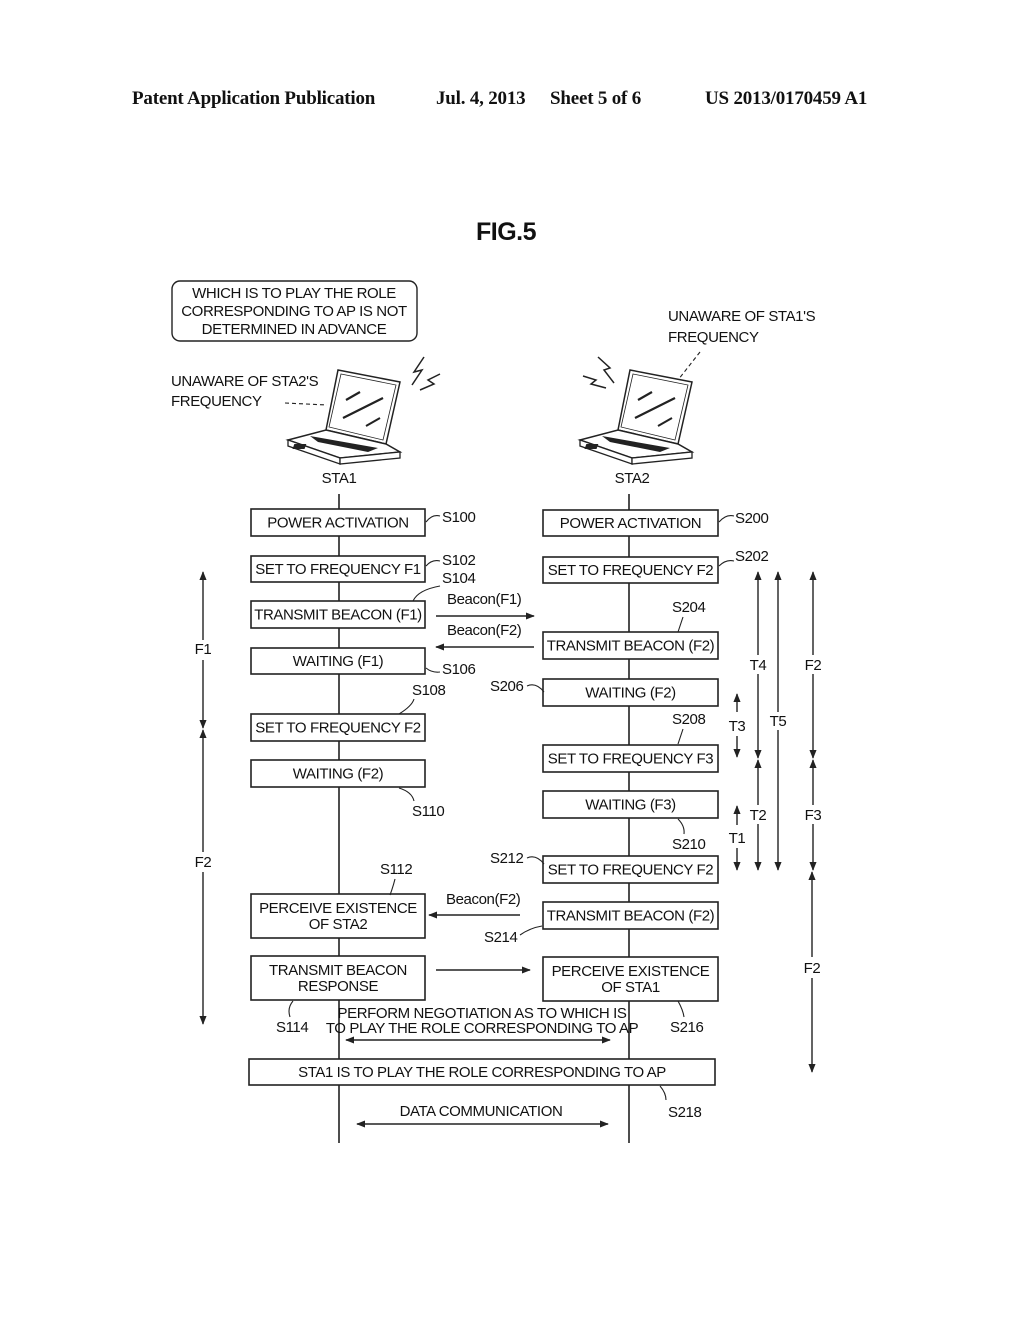  What do you see at coordinates (338, 924) in the screenshot?
I see `step-text: OF STA2` at bounding box center [338, 924].